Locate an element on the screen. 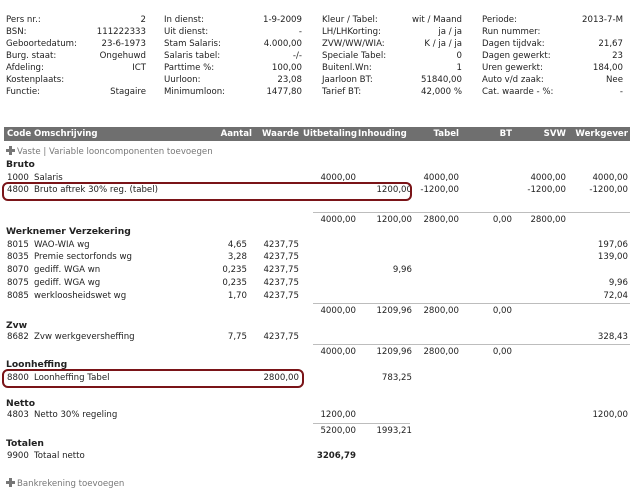 The height and width of the screenshot is (490, 640). header-label: Dagen tijdvak: is located at coordinates (513, 44).